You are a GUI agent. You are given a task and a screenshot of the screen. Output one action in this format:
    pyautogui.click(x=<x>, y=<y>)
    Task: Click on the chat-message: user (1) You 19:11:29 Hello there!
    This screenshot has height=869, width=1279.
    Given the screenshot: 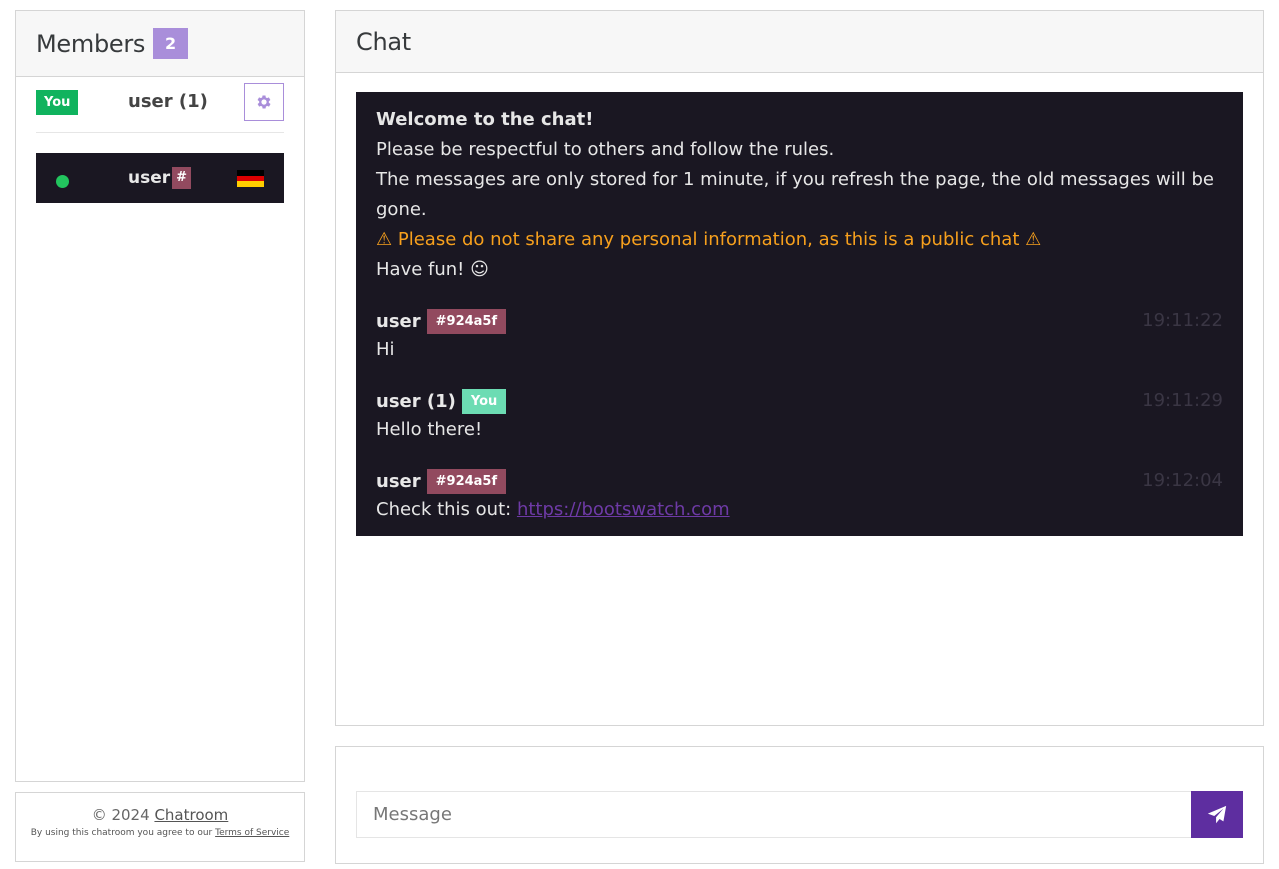 What is the action you would take?
    pyautogui.click(x=799, y=416)
    